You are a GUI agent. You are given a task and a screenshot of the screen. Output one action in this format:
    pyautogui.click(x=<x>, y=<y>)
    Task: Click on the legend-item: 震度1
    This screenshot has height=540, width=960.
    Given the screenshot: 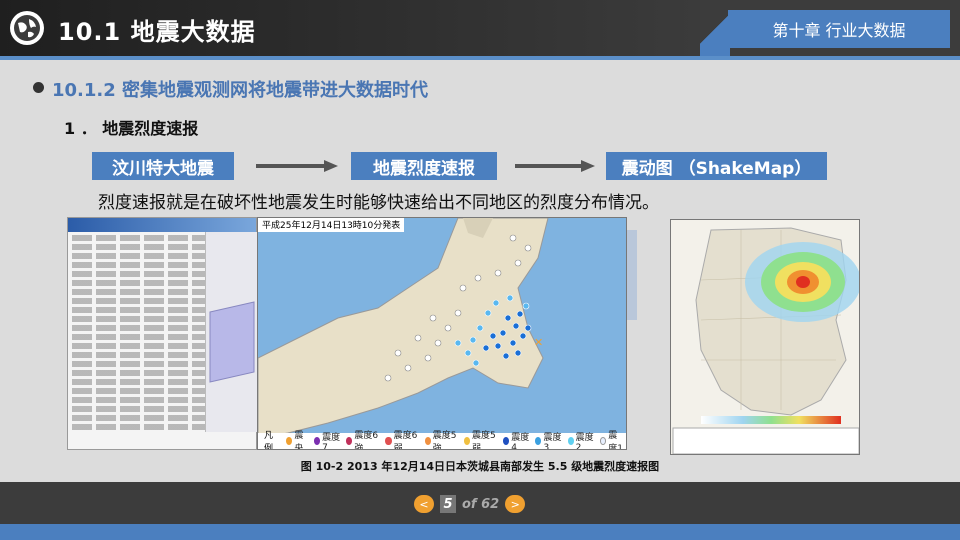 What is the action you would take?
    pyautogui.click(x=612, y=438)
    